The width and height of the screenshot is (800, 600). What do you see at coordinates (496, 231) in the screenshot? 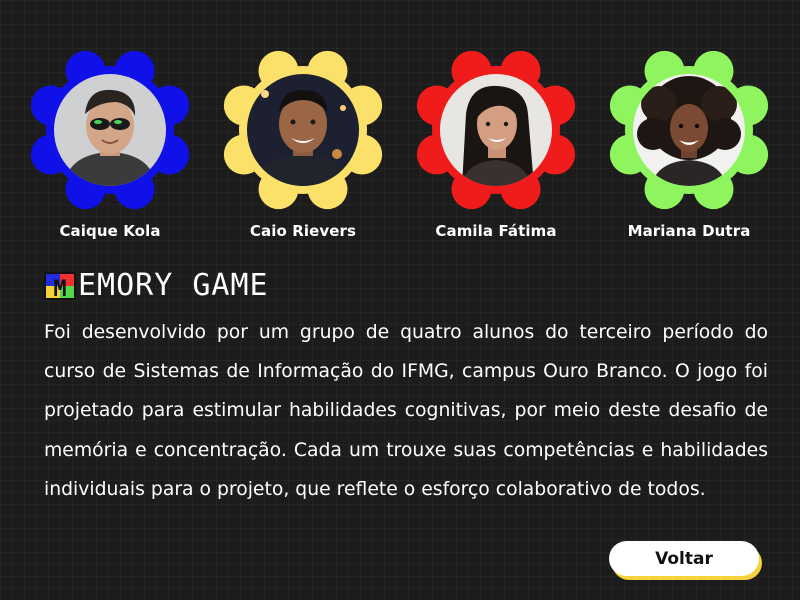
I see `member-name: Camila Fátima` at bounding box center [496, 231].